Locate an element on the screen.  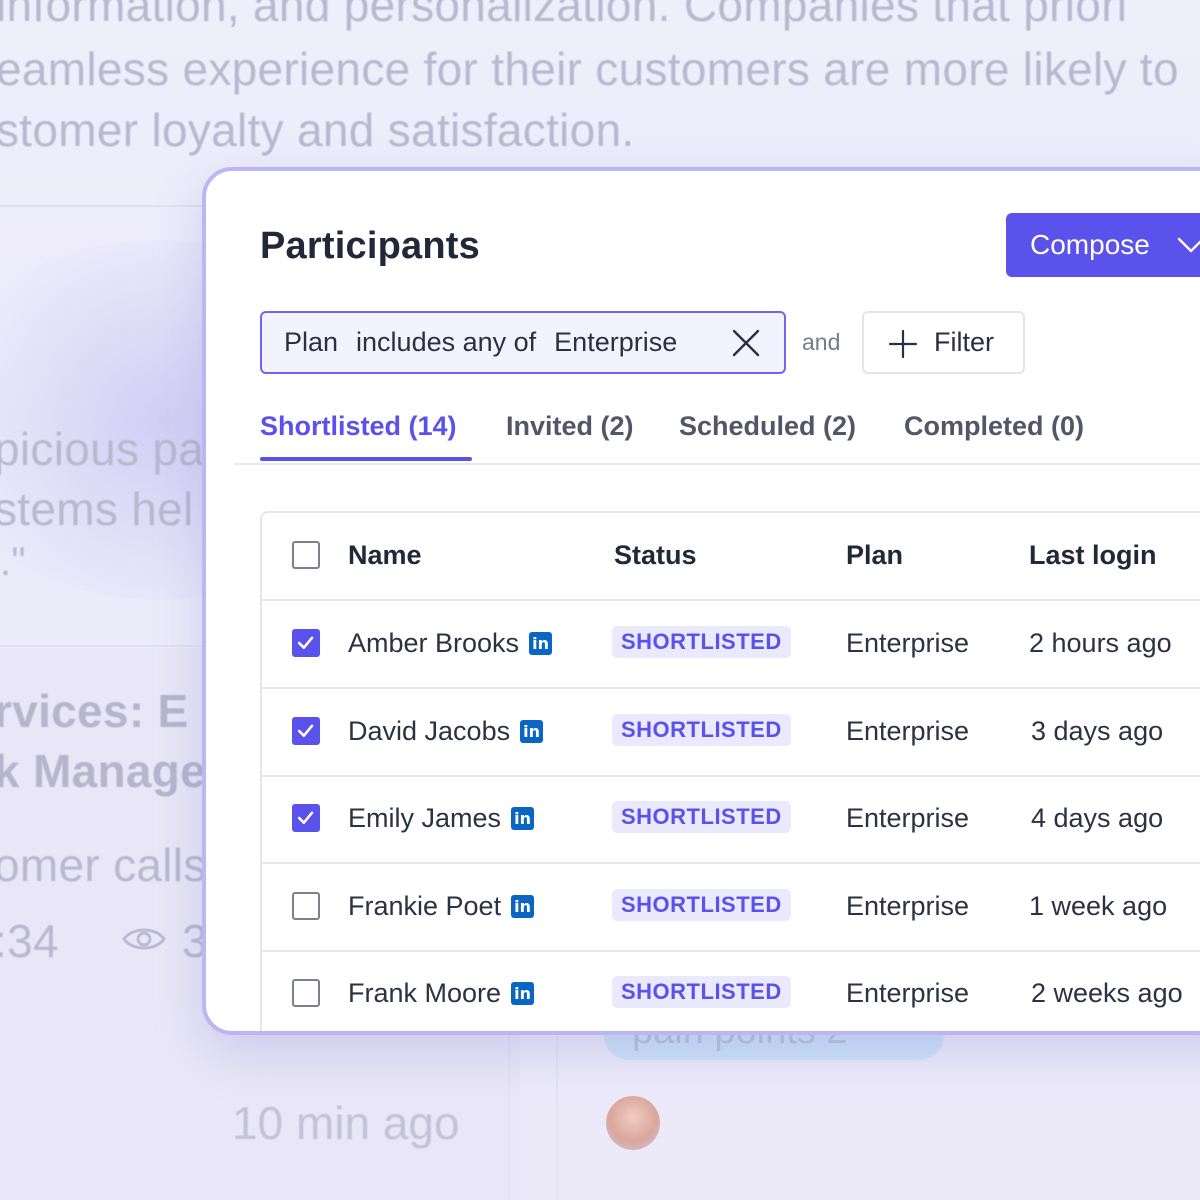
table-header: Name Status Plan Last login is located at coordinates (731, 557).